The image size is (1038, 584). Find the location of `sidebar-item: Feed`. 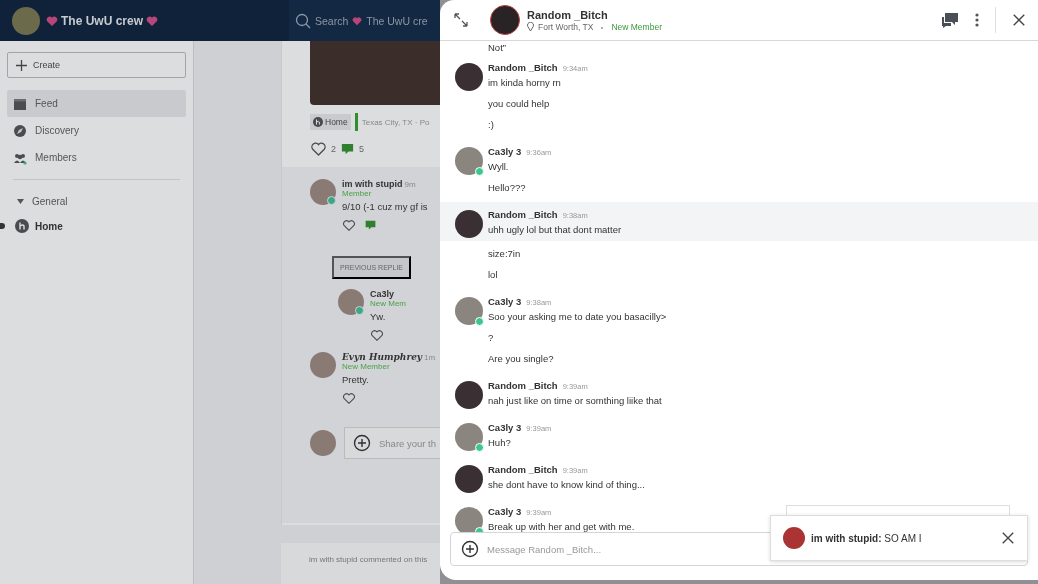

sidebar-item: Feed is located at coordinates (96, 103).